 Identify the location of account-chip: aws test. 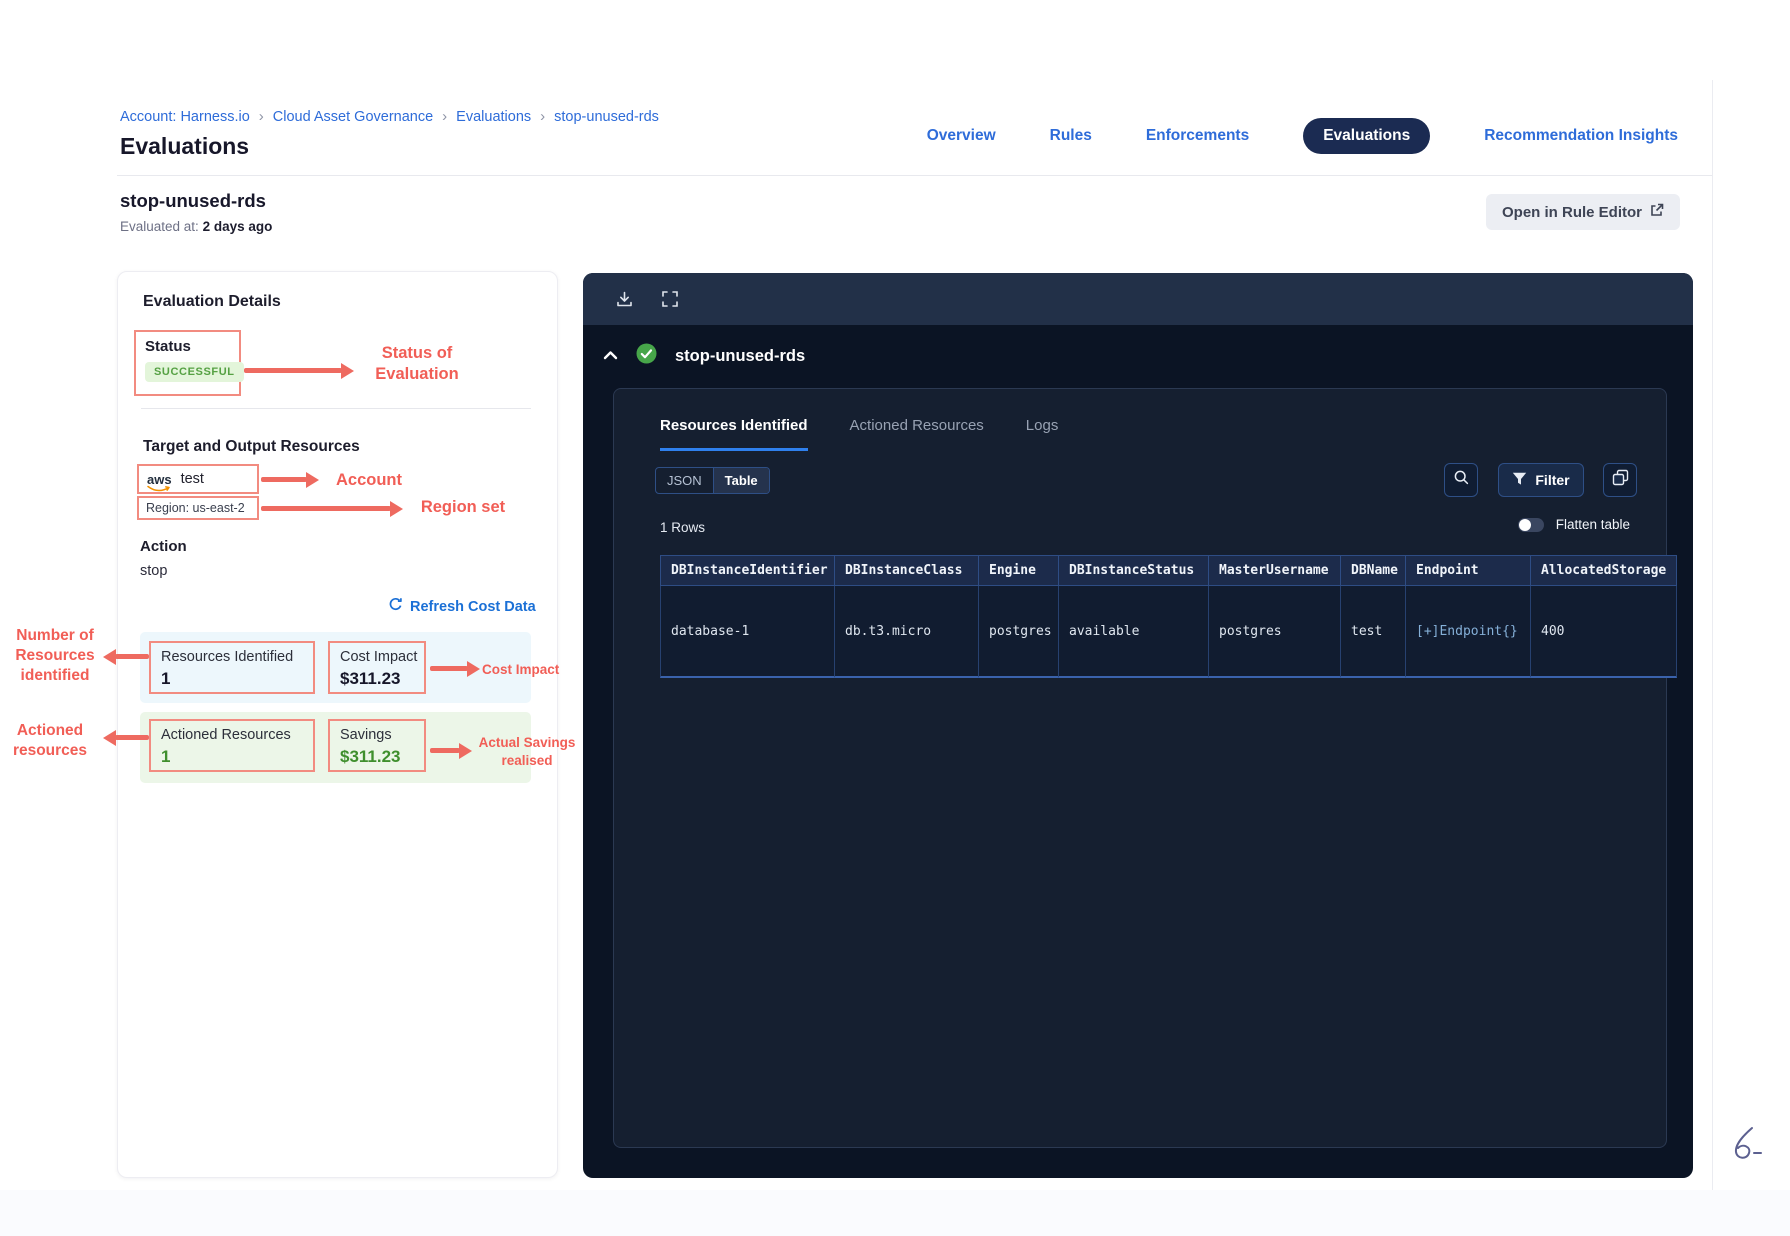
(198, 479).